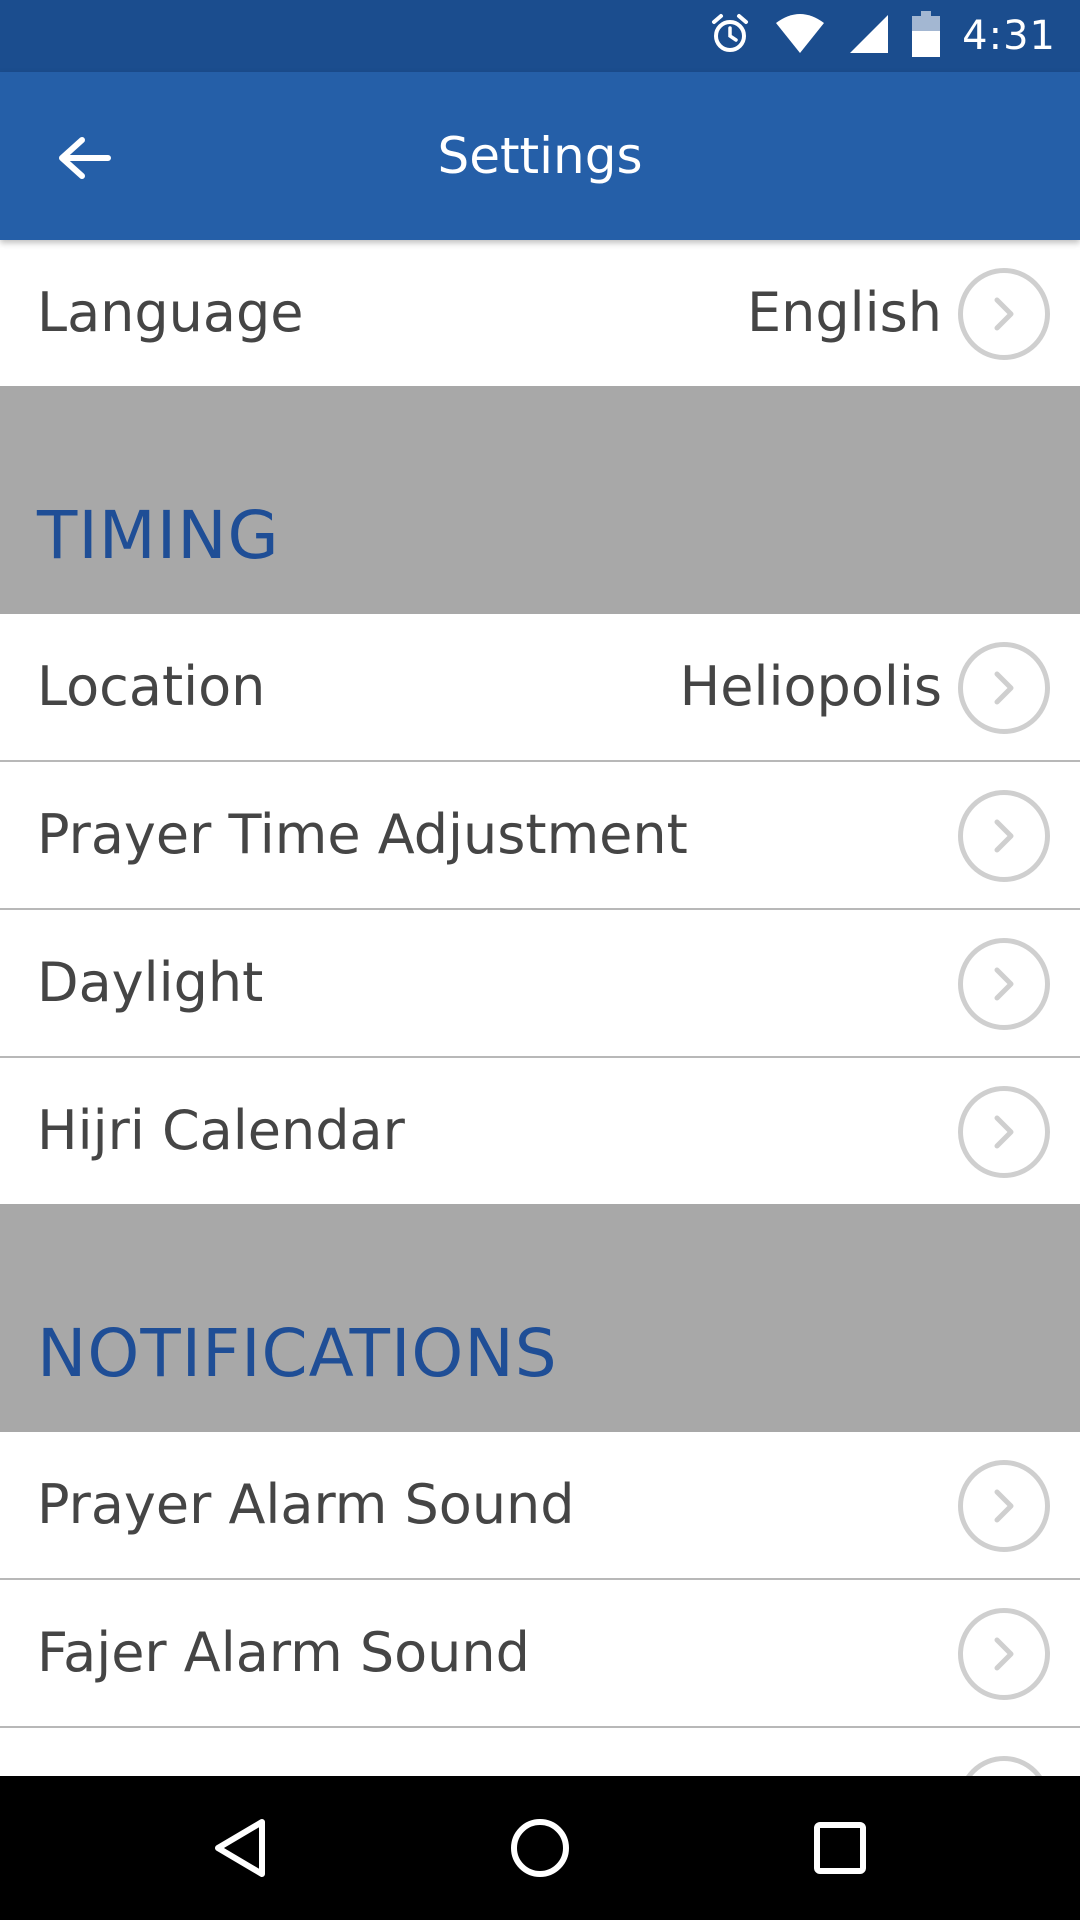  What do you see at coordinates (540, 500) in the screenshot?
I see `section-header-timing: TIMING` at bounding box center [540, 500].